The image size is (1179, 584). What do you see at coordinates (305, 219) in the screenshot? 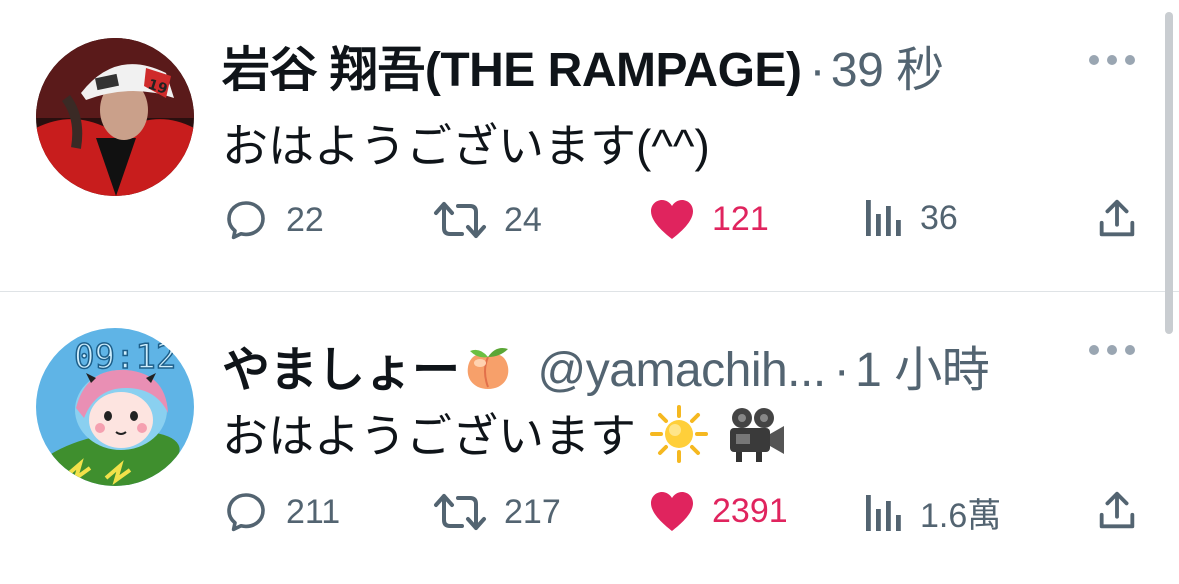
I see `reply-count: 22` at bounding box center [305, 219].